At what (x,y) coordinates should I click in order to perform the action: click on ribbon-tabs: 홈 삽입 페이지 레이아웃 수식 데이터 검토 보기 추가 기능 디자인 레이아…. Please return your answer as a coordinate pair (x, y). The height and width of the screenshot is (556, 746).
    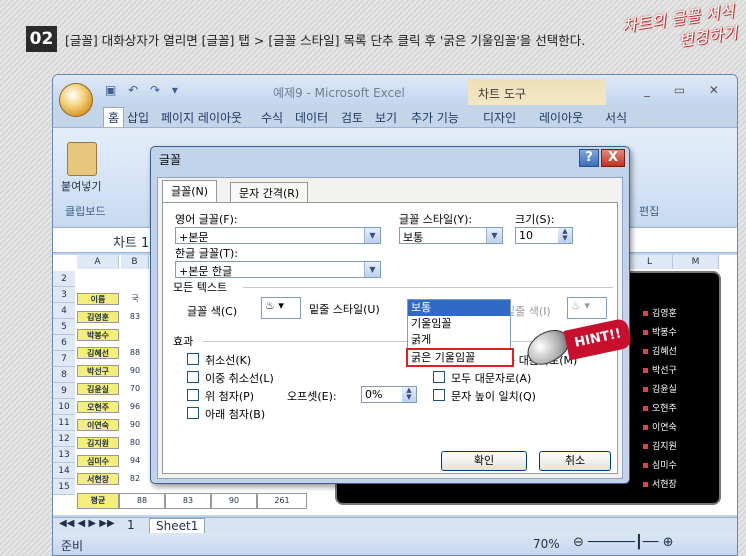
    Looking at the image, I should click on (395, 116).